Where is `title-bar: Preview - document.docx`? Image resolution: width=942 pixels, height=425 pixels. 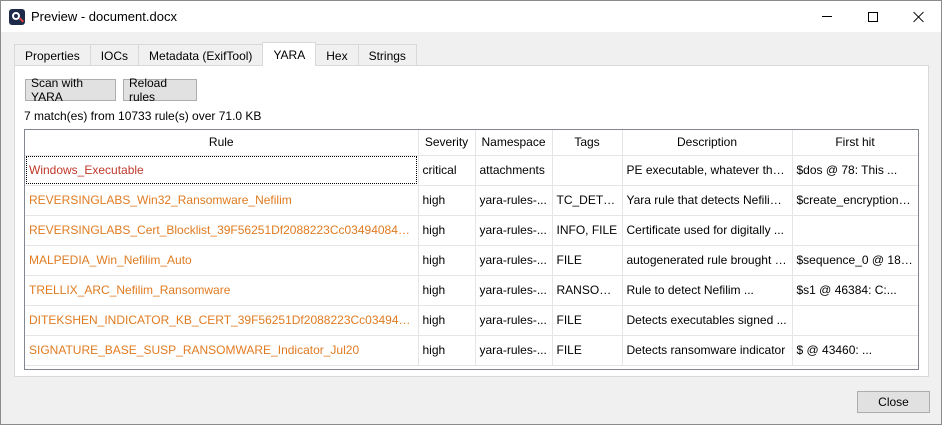
title-bar: Preview - document.docx is located at coordinates (471, 16).